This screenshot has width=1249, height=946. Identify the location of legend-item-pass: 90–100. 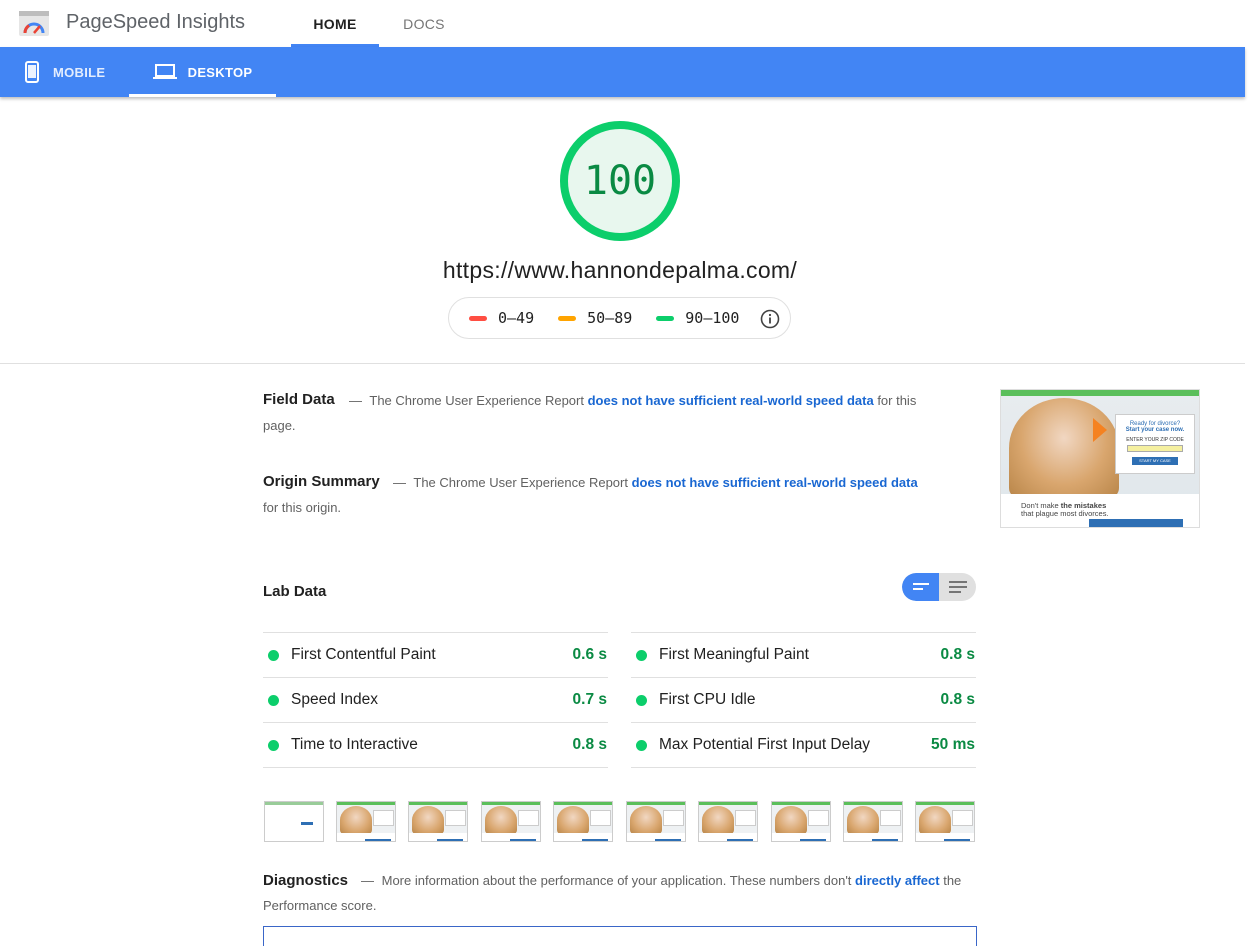
(697, 318).